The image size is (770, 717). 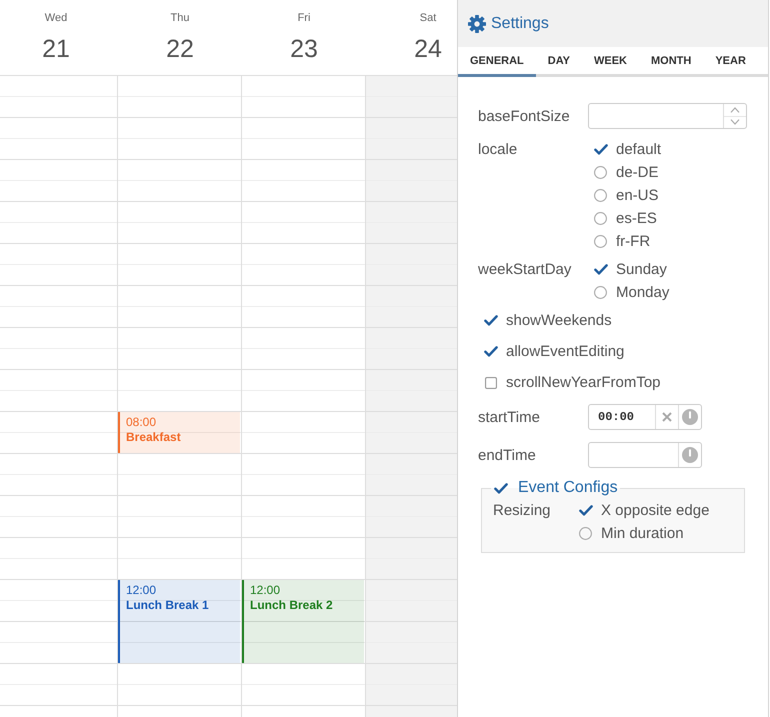 What do you see at coordinates (303, 621) in the screenshot?
I see `event-block: 12:00 Lunch Break 2` at bounding box center [303, 621].